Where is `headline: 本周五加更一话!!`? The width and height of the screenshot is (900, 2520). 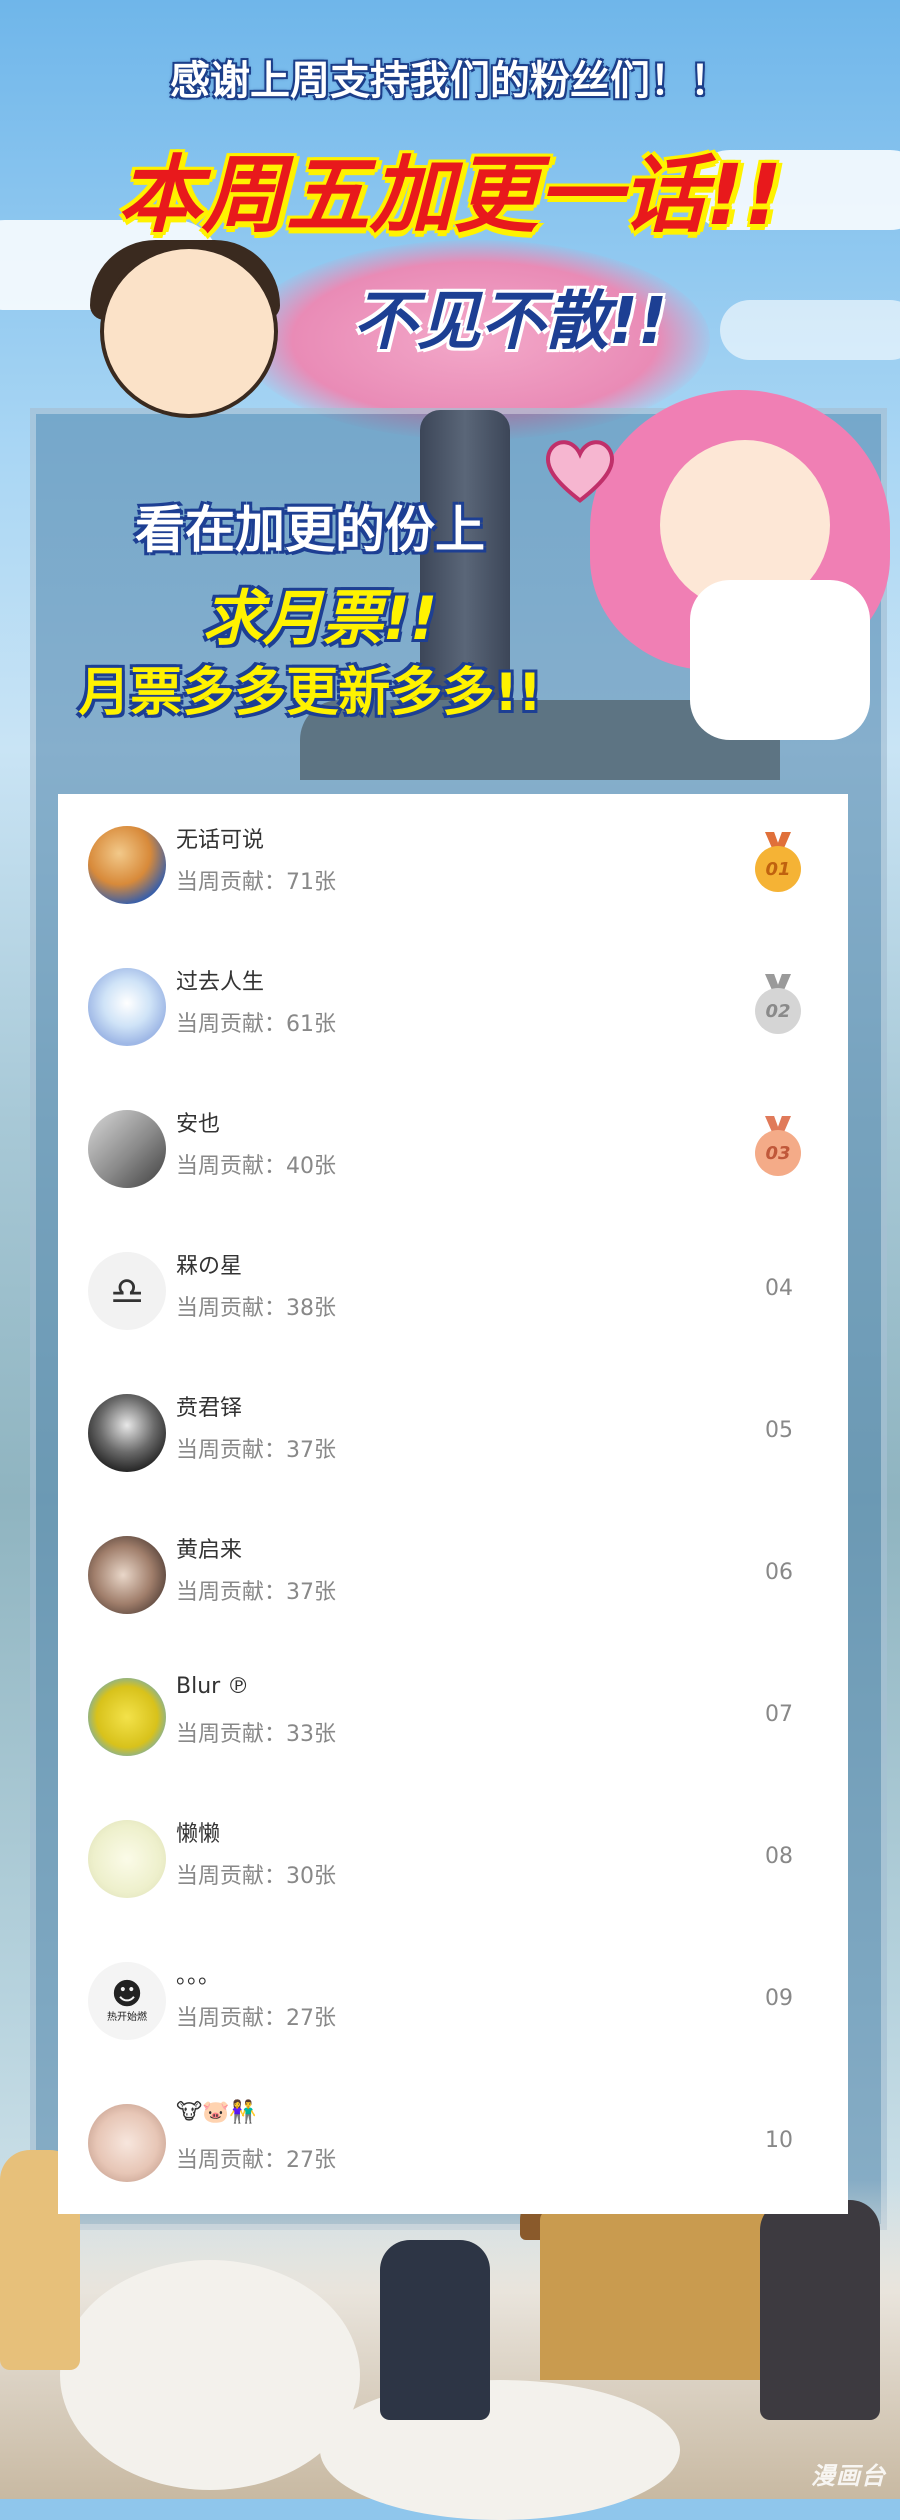
headline: 本周五加更一话!! is located at coordinates (450, 195).